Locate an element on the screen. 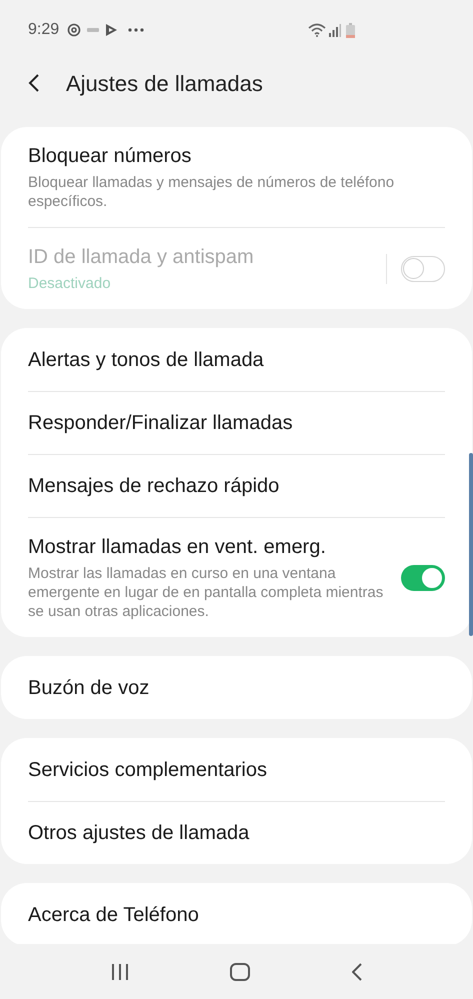 The height and width of the screenshot is (999, 473). settings-item: Bloquear números Bloquear llamadas y mensajes de números de teléfono específicos. is located at coordinates (236, 177).